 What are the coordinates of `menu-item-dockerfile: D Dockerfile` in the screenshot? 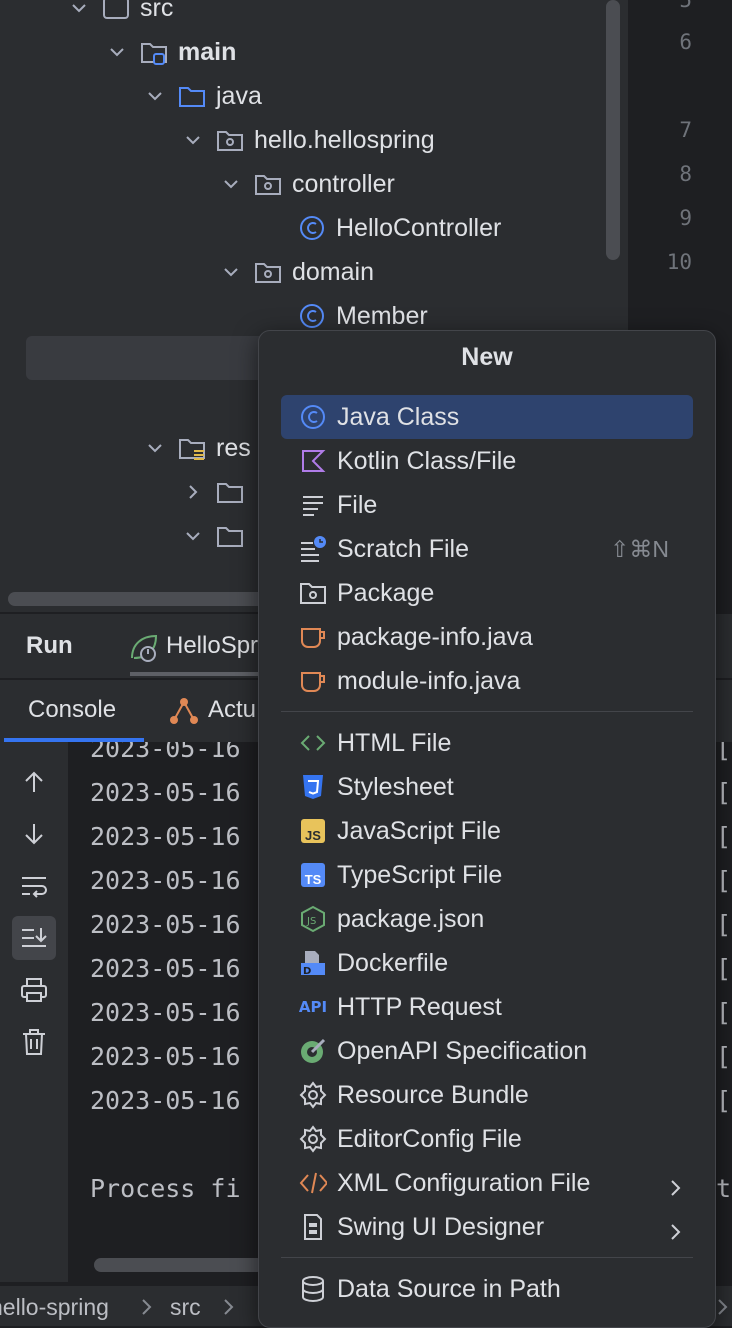 It's located at (487, 963).